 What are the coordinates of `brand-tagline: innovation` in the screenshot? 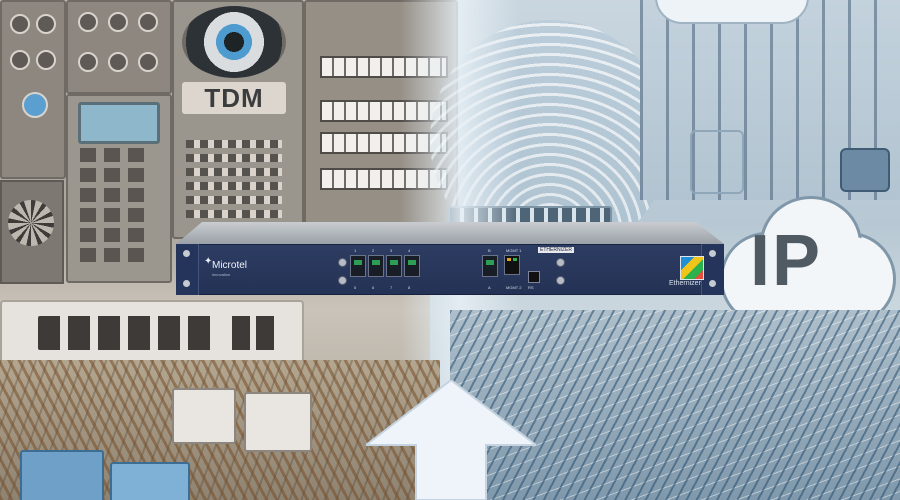 It's located at (221, 274).